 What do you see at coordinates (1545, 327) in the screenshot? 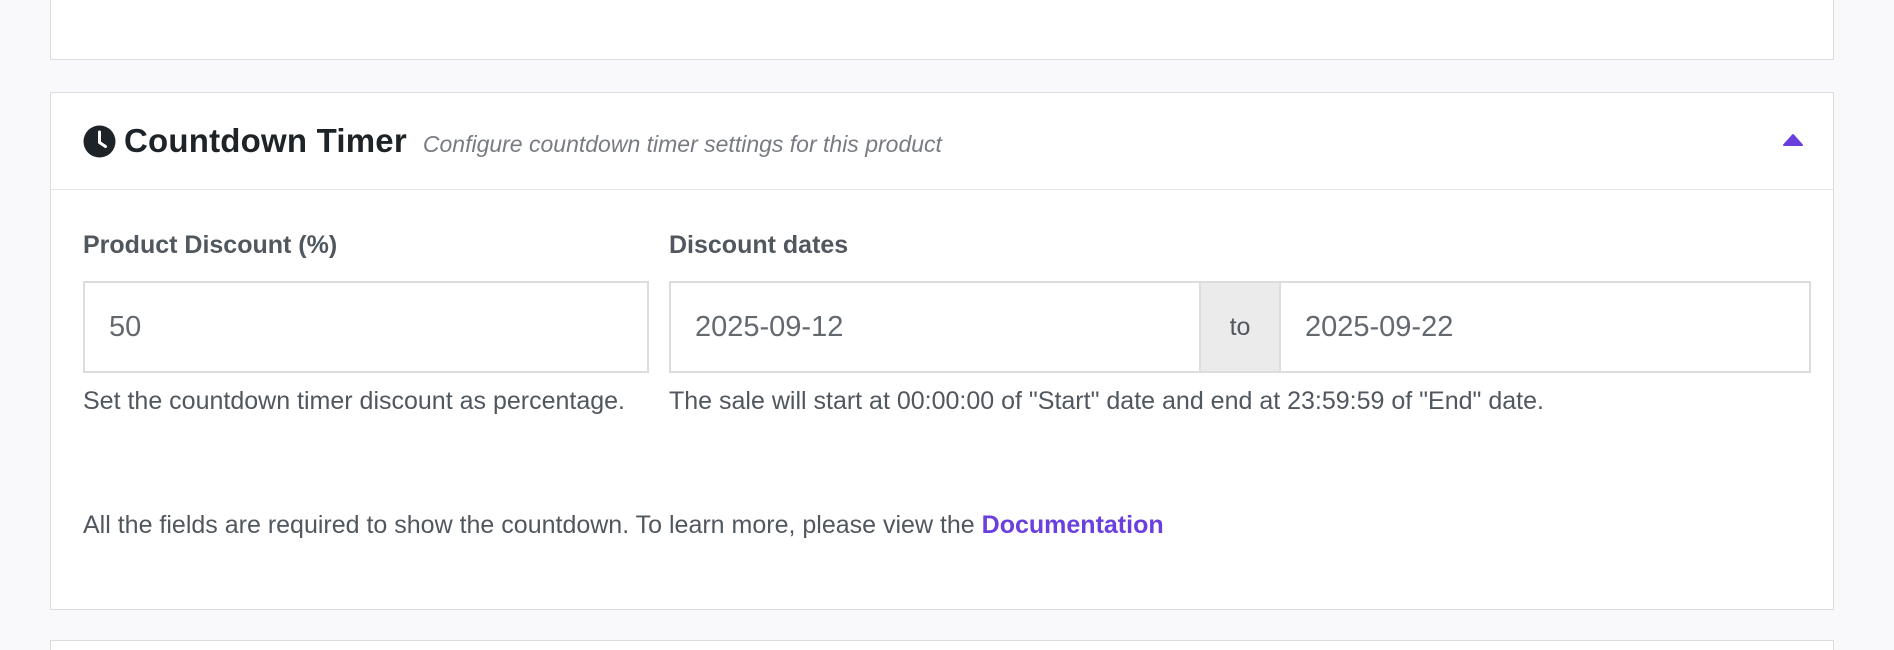
I see `discount-end-date-input` at bounding box center [1545, 327].